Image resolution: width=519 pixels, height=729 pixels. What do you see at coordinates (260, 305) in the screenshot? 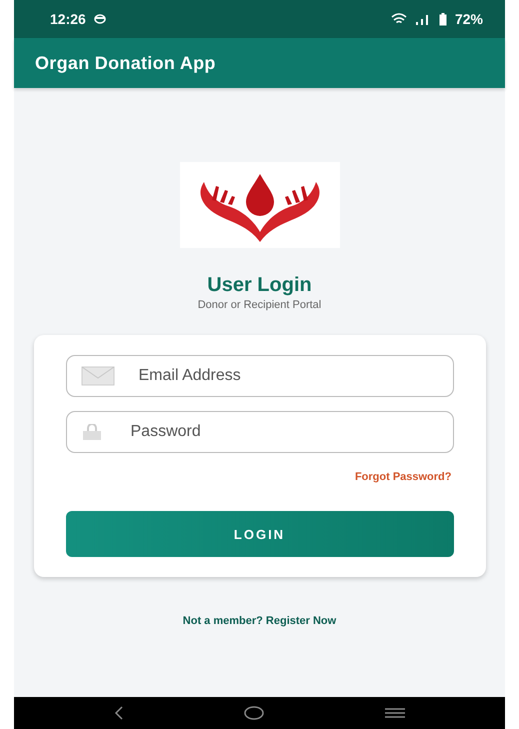
I see `login-subtitle: Donor or Recipient Portal` at bounding box center [260, 305].